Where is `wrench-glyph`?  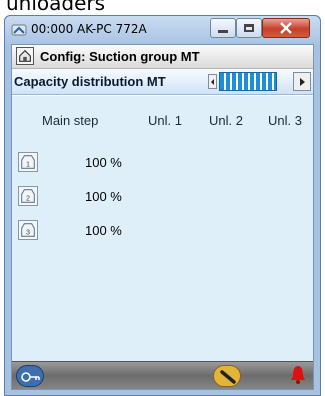 wrench-glyph is located at coordinates (228, 377).